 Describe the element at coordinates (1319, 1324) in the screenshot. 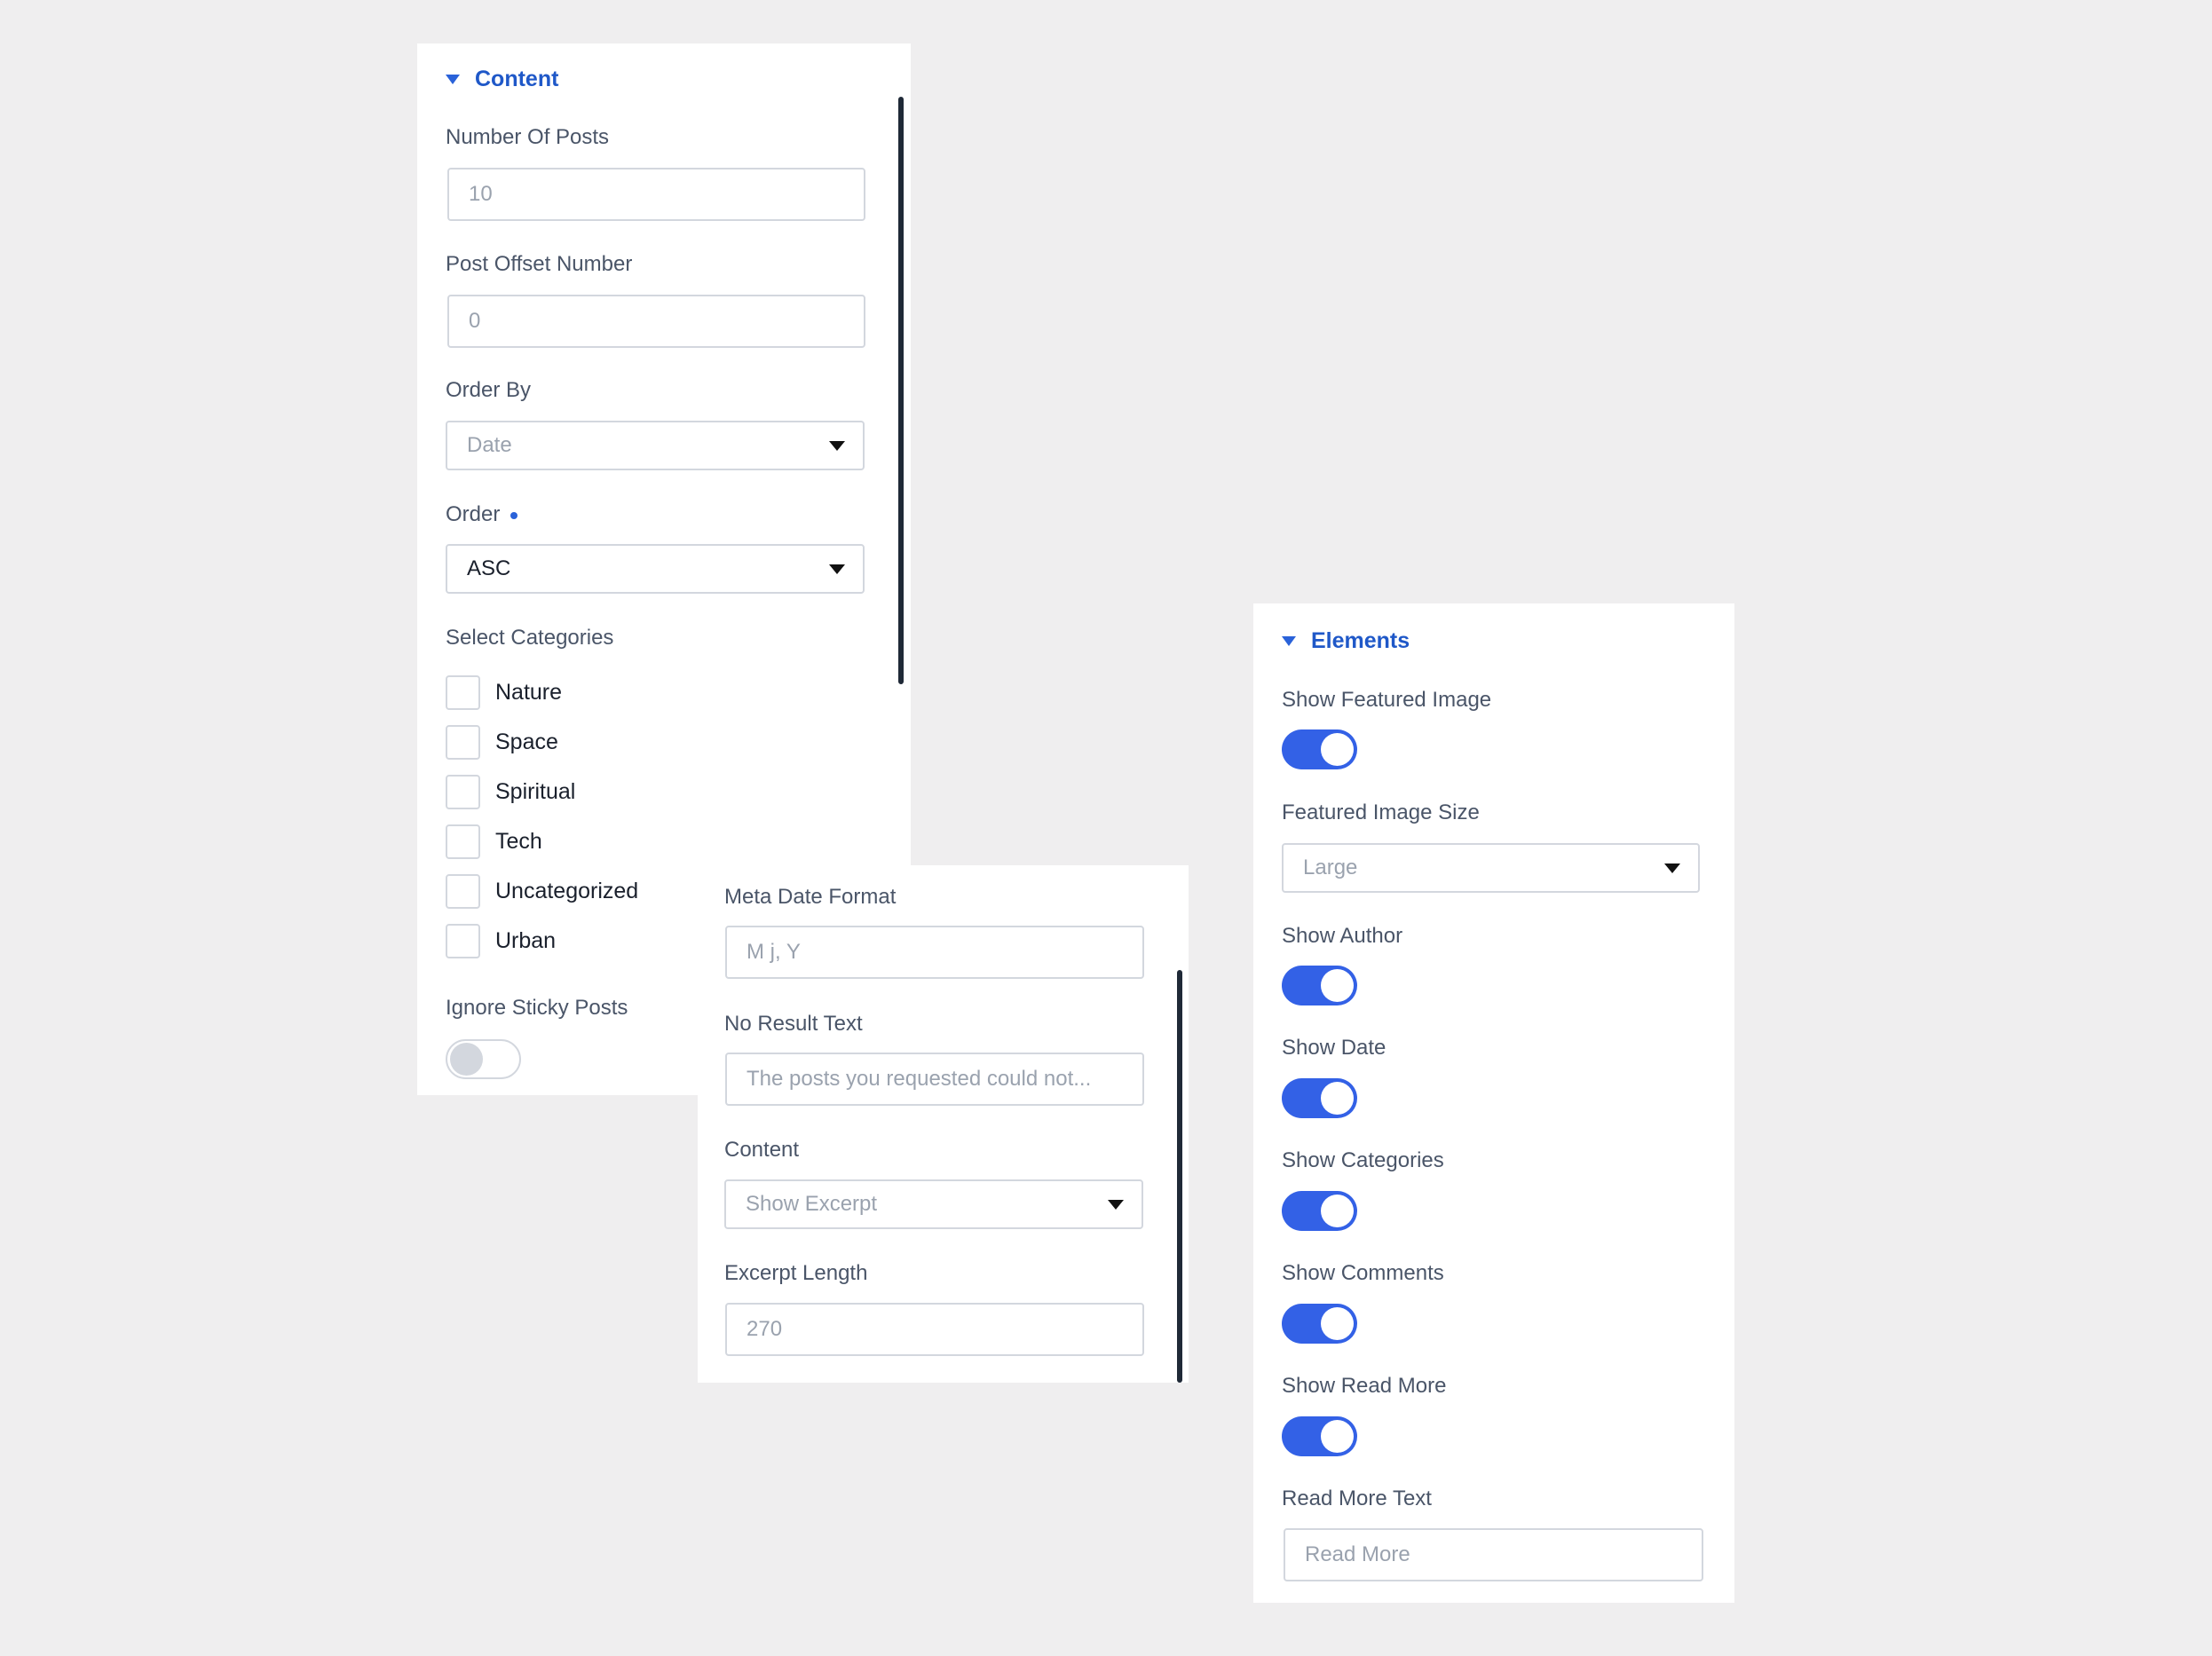

I see `show-comments-toggle` at that location.